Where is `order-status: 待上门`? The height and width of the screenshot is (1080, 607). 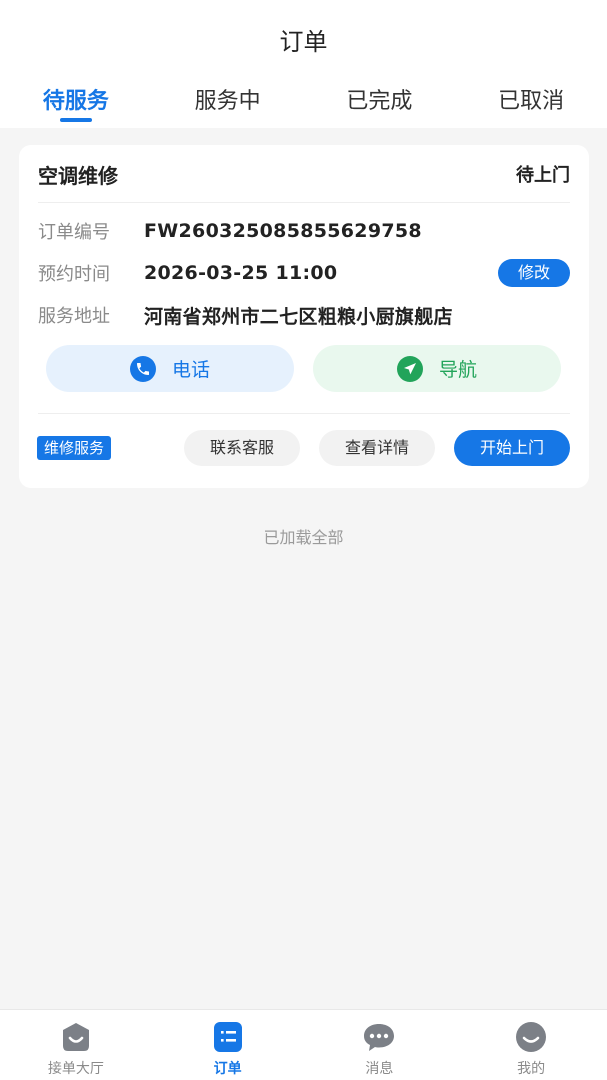
order-status: 待上门 is located at coordinates (543, 175).